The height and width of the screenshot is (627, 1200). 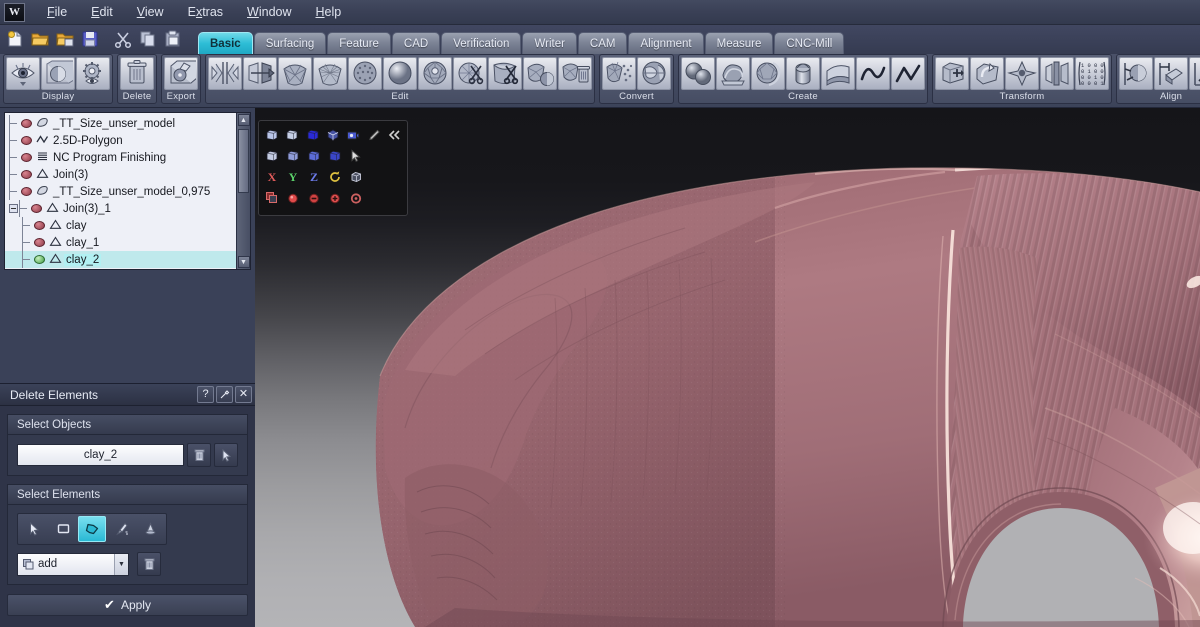 What do you see at coordinates (314, 198) in the screenshot?
I see `minus-red-icon` at bounding box center [314, 198].